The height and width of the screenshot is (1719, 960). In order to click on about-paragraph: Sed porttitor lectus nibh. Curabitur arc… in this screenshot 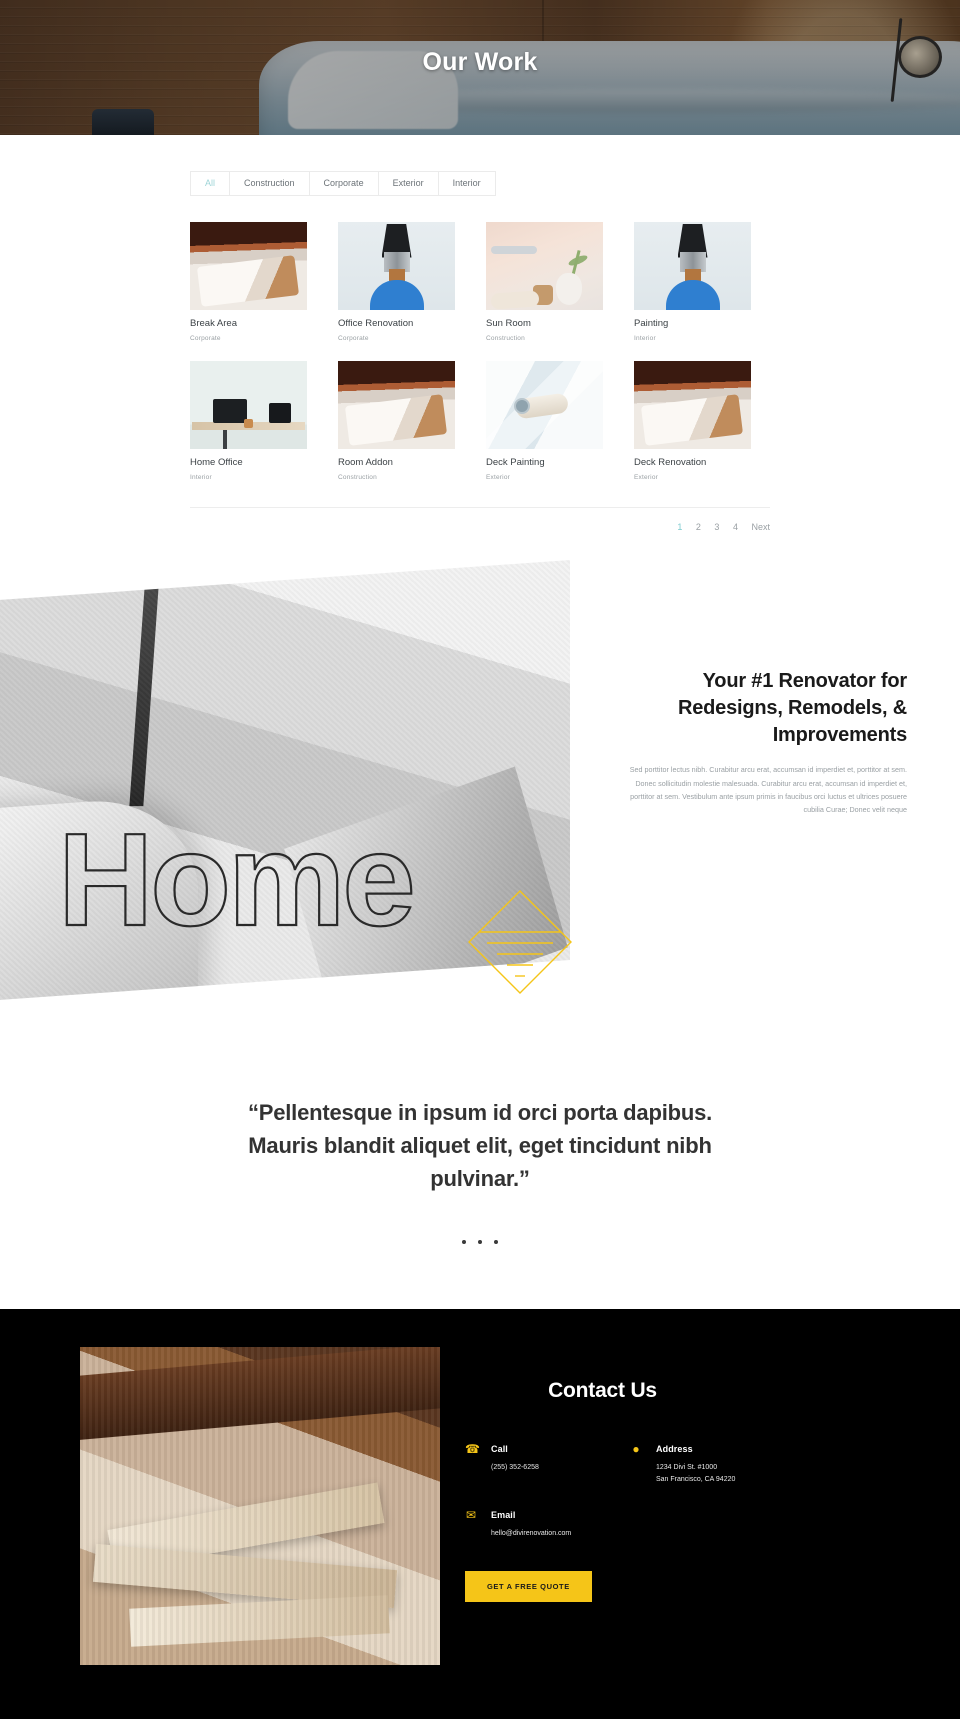, I will do `click(768, 790)`.